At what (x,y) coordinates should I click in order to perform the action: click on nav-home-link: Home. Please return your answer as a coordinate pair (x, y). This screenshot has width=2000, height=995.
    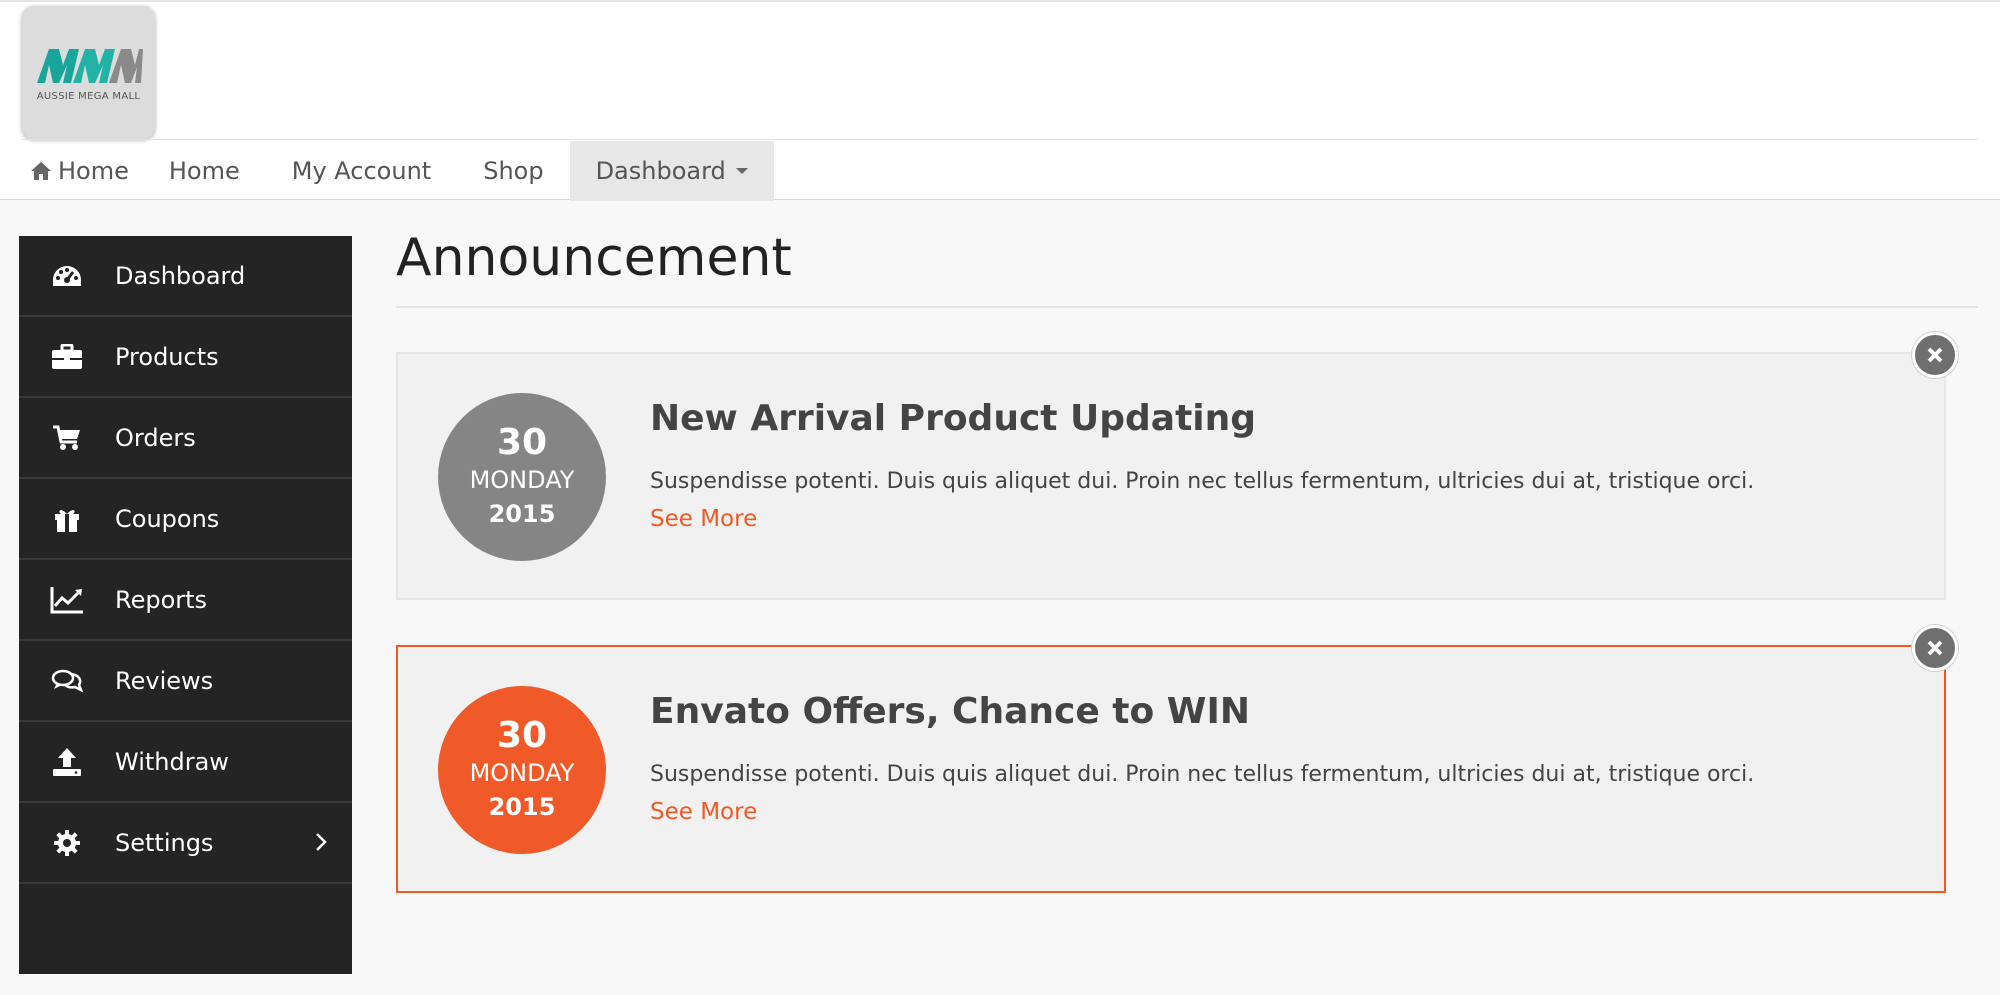
    Looking at the image, I should click on (204, 171).